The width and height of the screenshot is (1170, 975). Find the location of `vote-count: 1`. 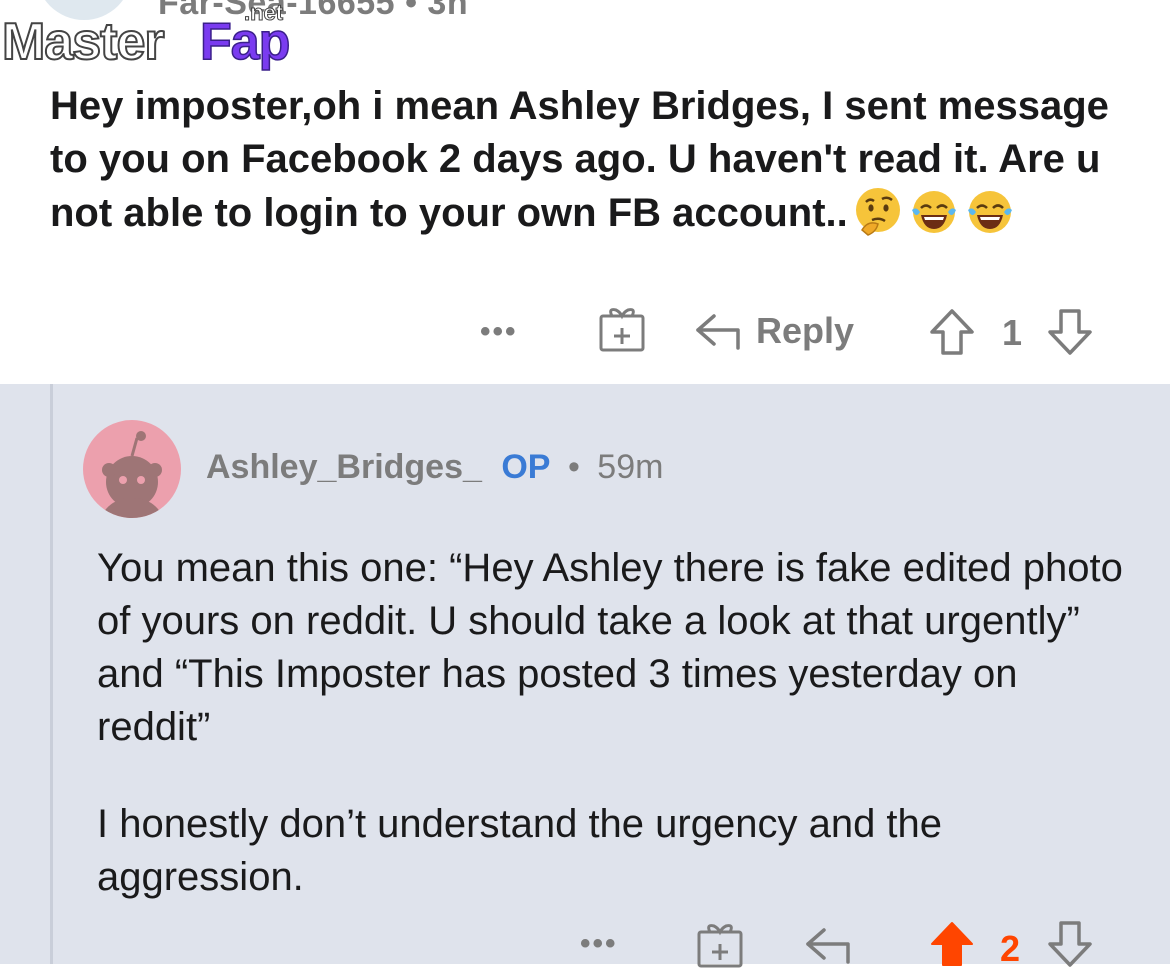

vote-count: 1 is located at coordinates (1012, 332).